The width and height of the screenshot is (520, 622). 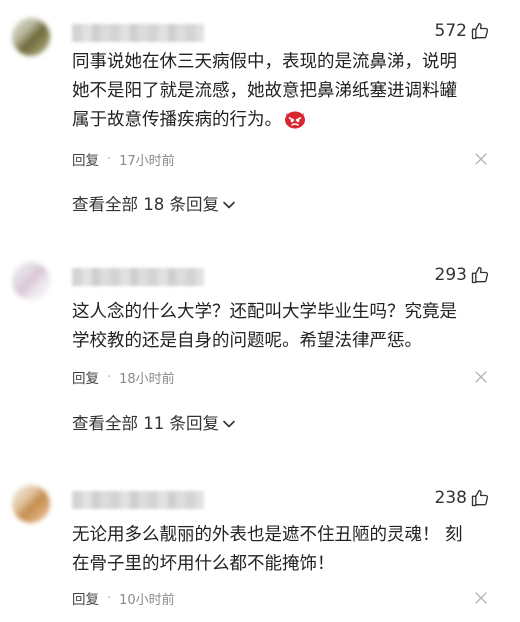 I want to click on like-button: 572, so click(x=462, y=31).